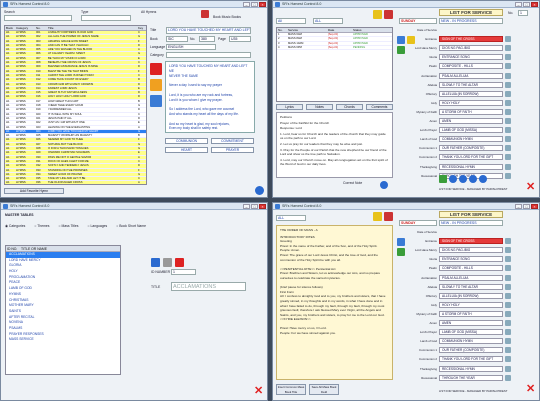 The image size is (540, 401). Describe the element at coordinates (13, 248) in the screenshot. I see `col-id: ID NO.` at that location.